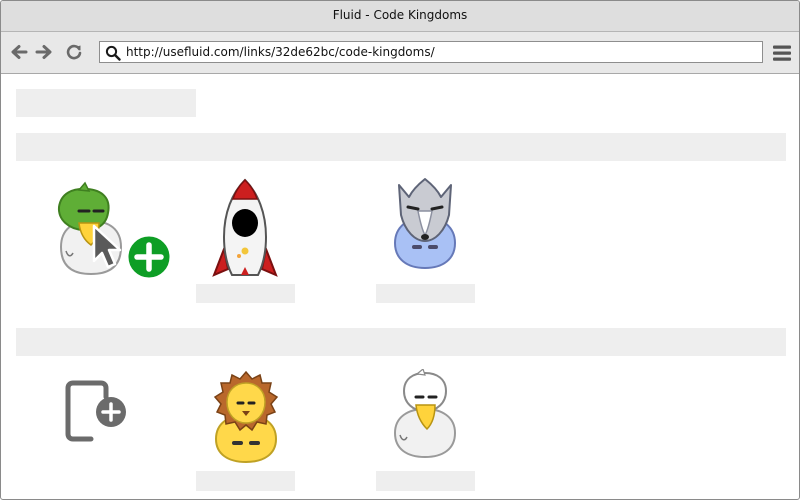  I want to click on wolf-avatar, so click(425, 223).